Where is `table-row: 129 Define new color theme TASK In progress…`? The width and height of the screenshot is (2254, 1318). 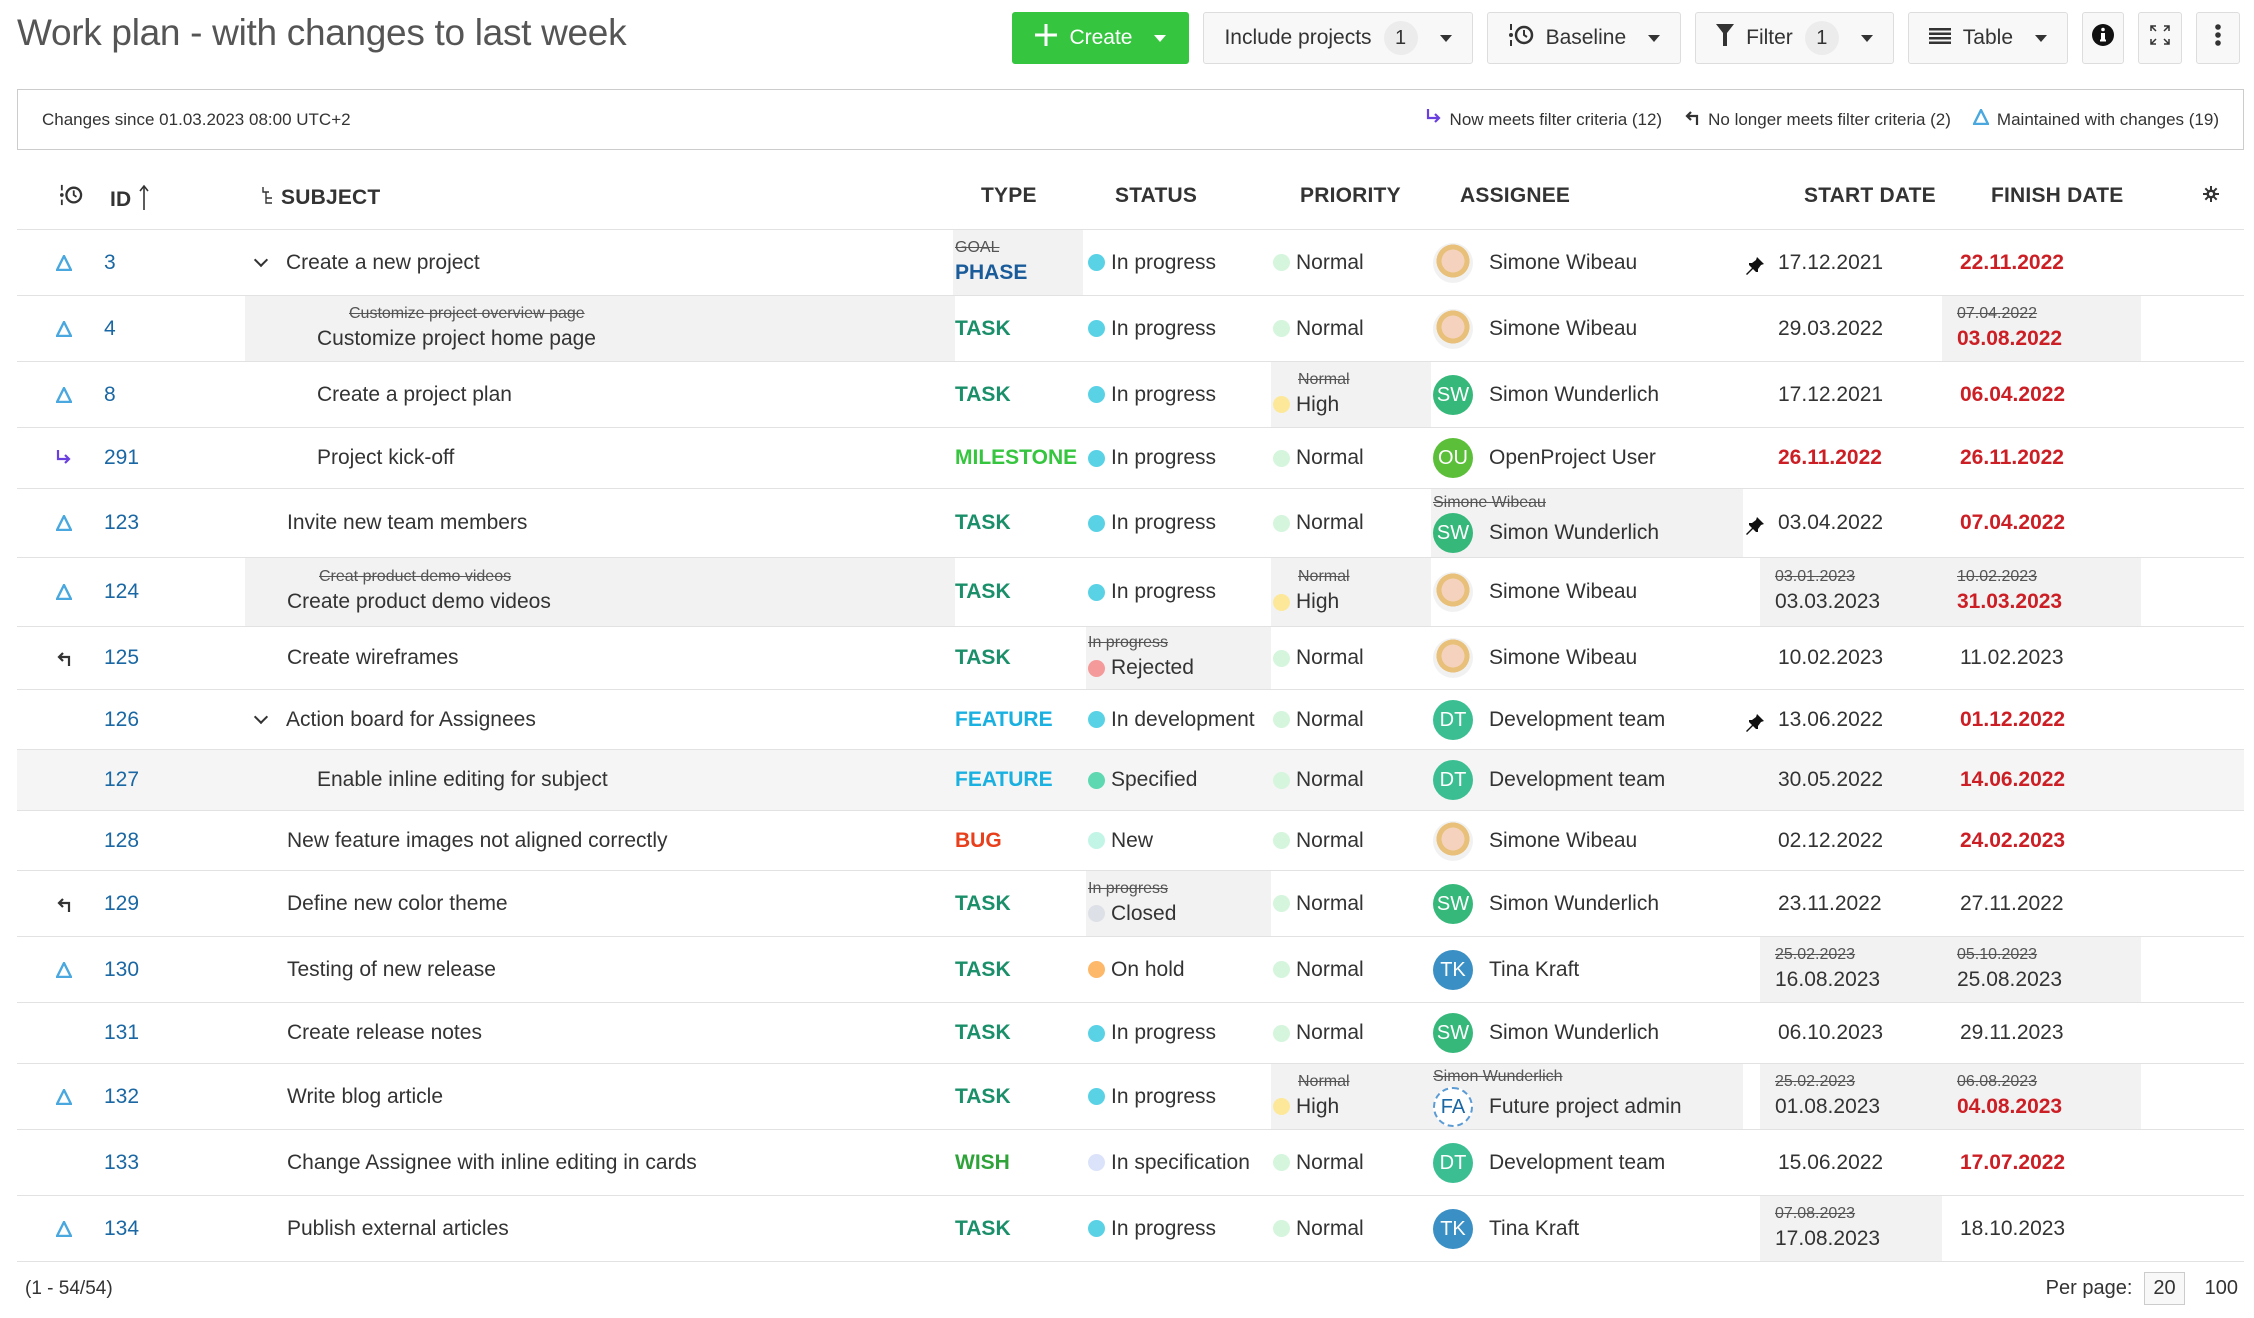
table-row: 129 Define new color theme TASK In progress… is located at coordinates (1130, 904).